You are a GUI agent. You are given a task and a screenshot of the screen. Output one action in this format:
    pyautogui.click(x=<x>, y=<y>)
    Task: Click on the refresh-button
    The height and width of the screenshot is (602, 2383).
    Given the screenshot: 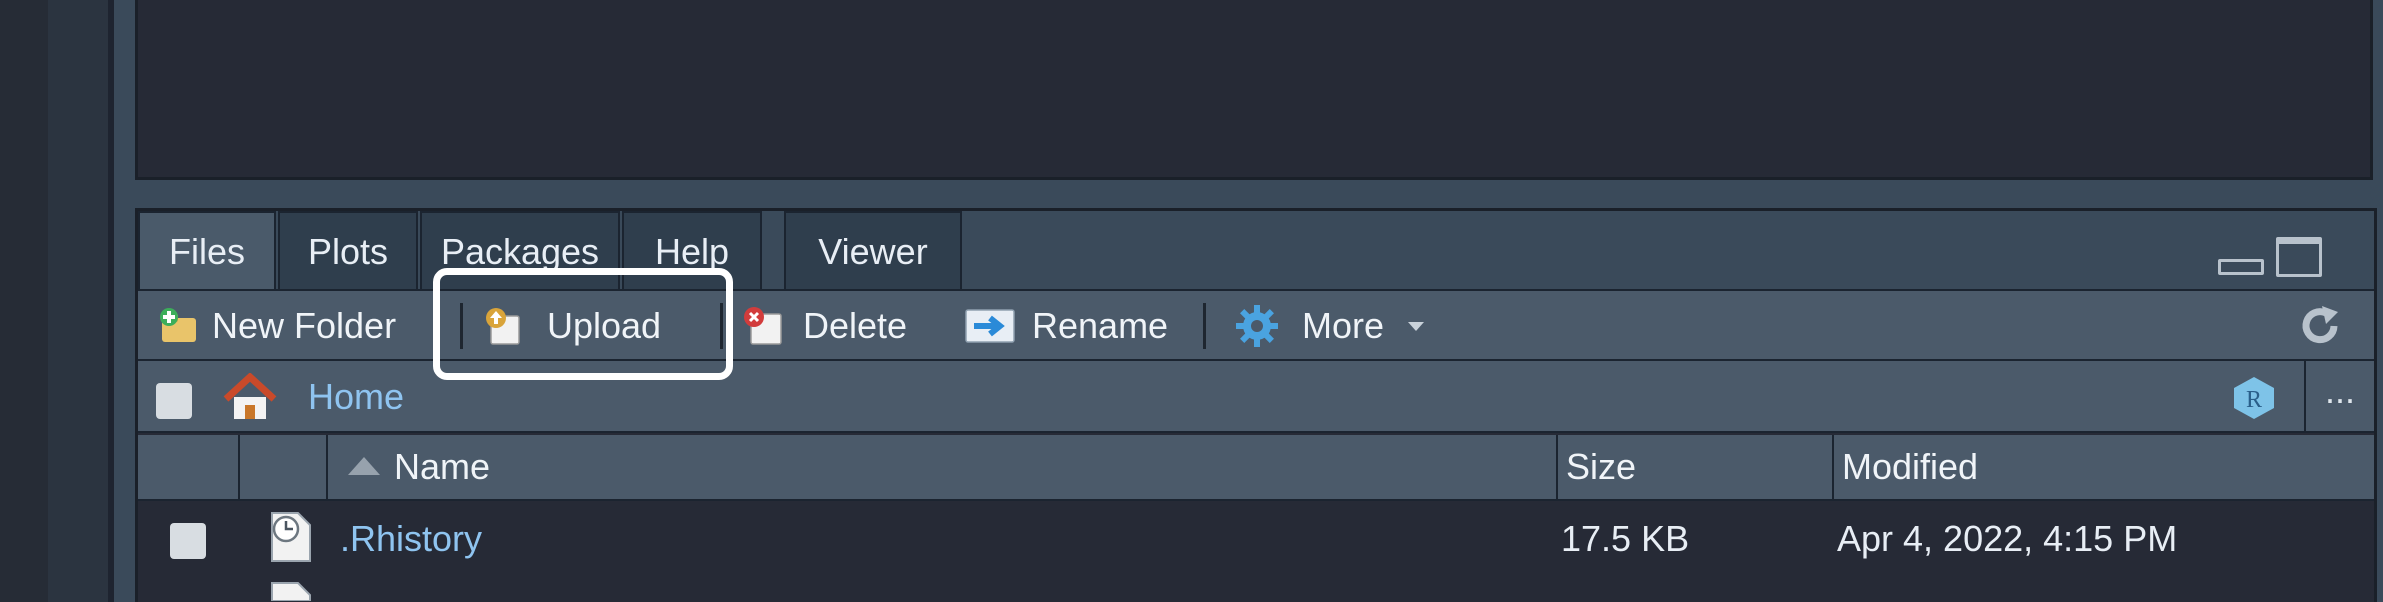 What is the action you would take?
    pyautogui.click(x=2327, y=326)
    